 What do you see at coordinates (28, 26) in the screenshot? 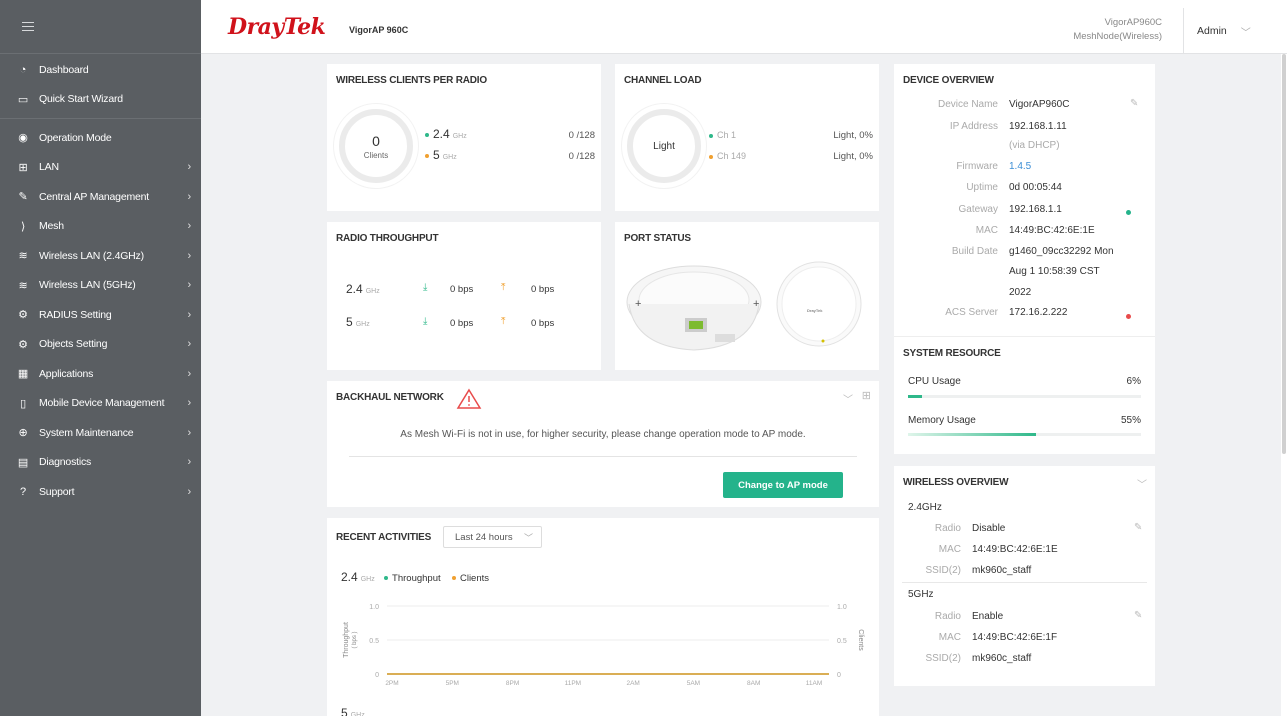
I see `menu-icon` at bounding box center [28, 26].